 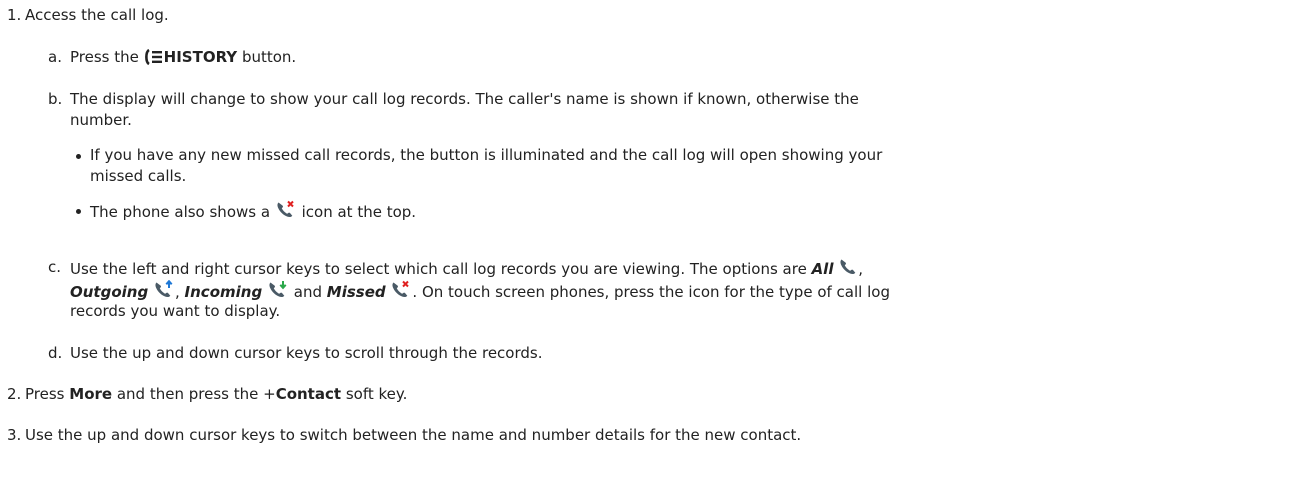 What do you see at coordinates (55, 353) in the screenshot?
I see `step-1d-number: d.` at bounding box center [55, 353].